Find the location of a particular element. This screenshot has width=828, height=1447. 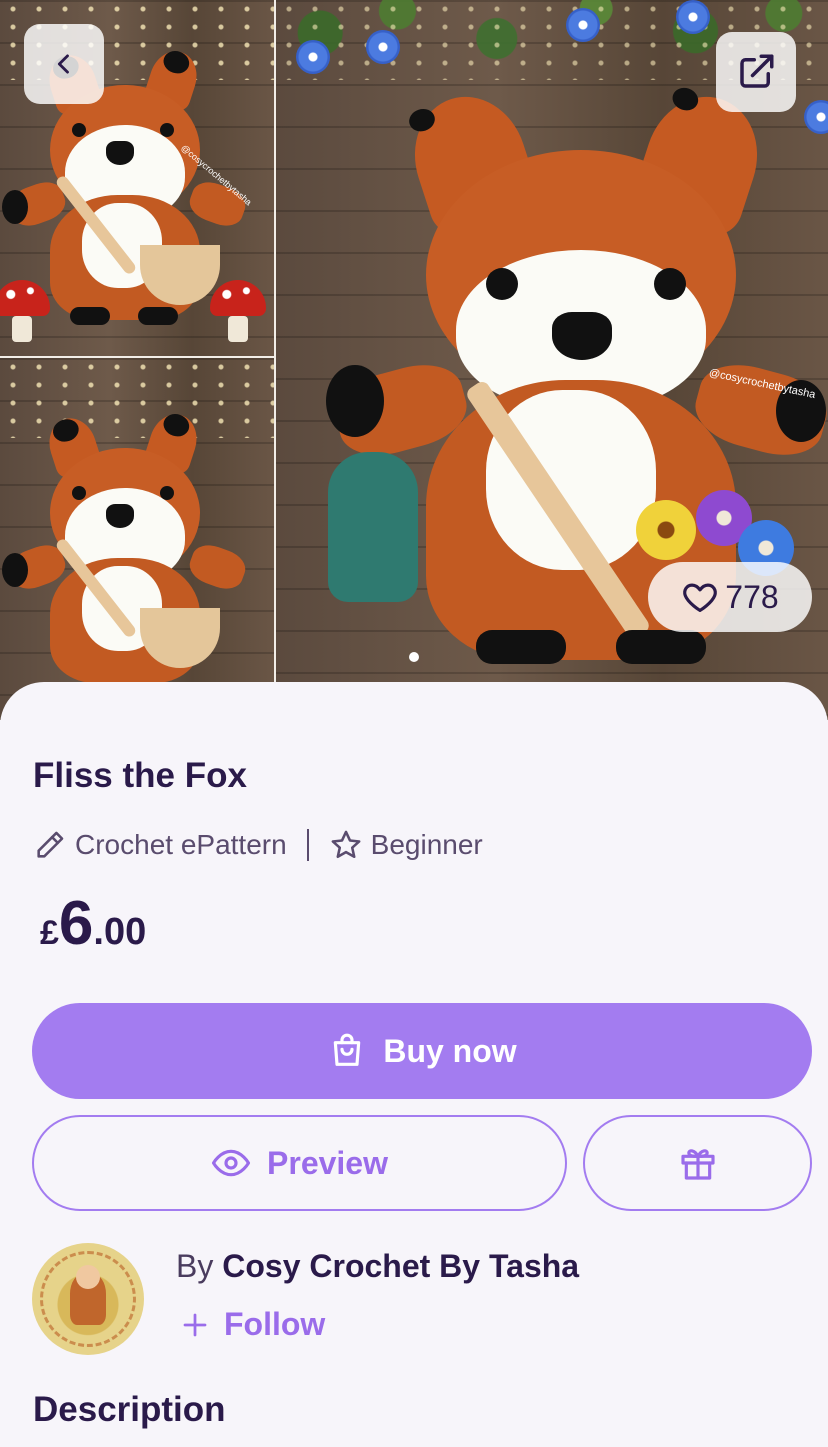

preview-label: Preview is located at coordinates (327, 1162).